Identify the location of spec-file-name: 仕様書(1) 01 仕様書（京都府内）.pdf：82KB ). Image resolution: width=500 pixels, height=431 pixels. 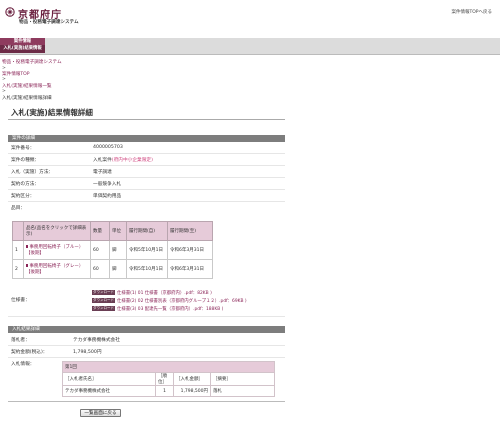
(164, 293).